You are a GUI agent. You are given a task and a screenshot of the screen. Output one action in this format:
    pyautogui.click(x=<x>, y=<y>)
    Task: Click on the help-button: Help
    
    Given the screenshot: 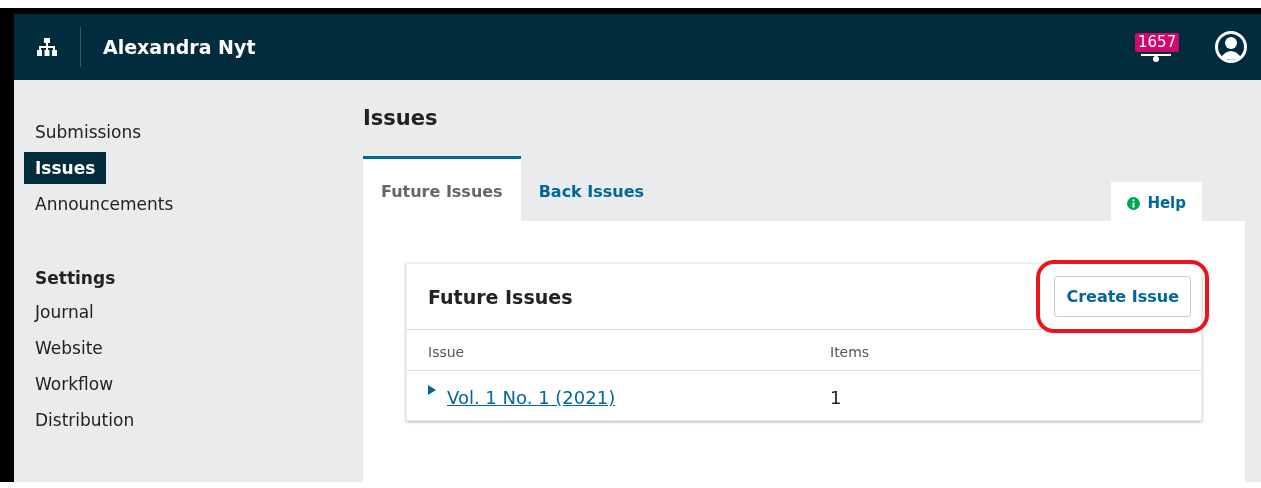 What is the action you would take?
    pyautogui.click(x=1156, y=201)
    